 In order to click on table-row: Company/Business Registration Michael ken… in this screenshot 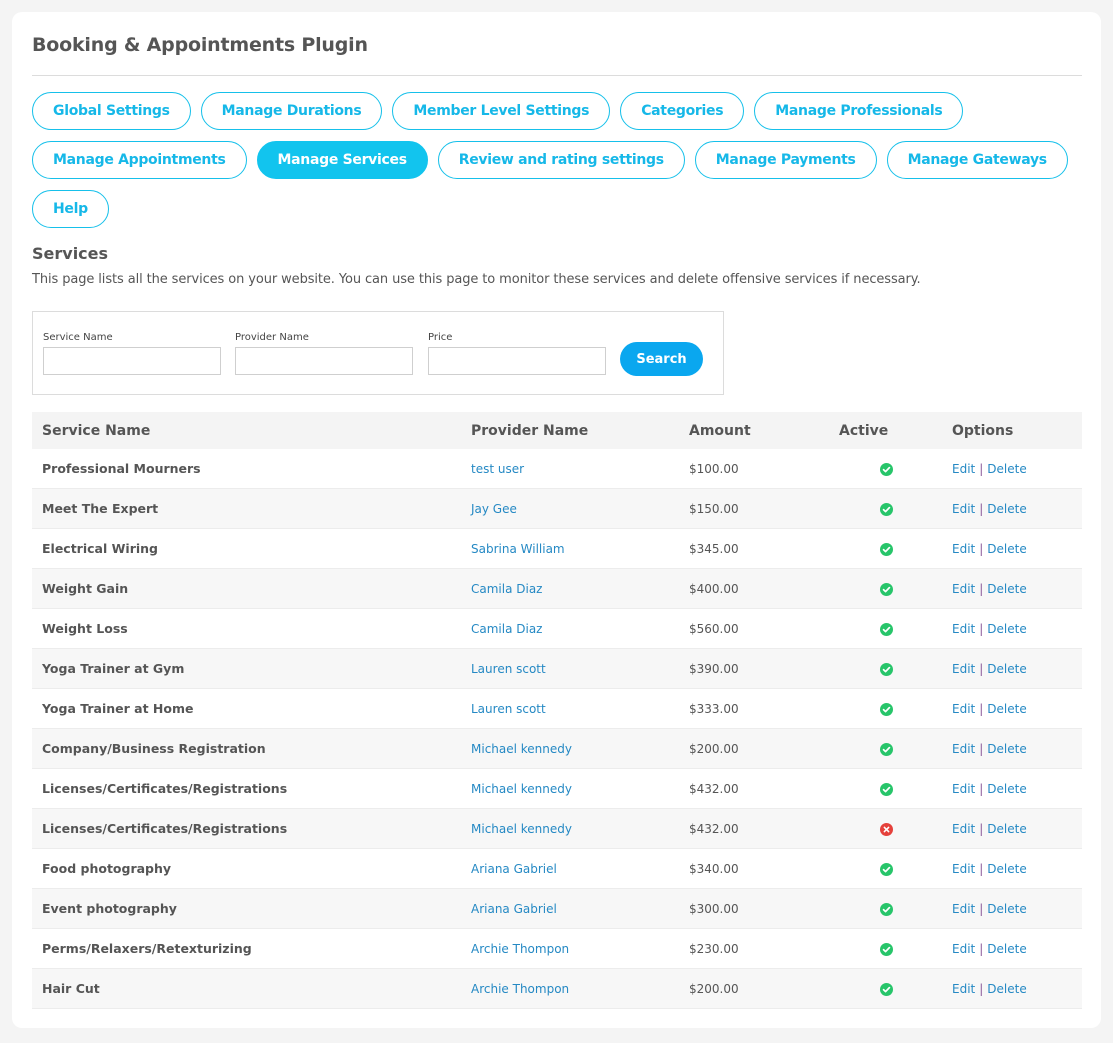, I will do `click(557, 748)`.